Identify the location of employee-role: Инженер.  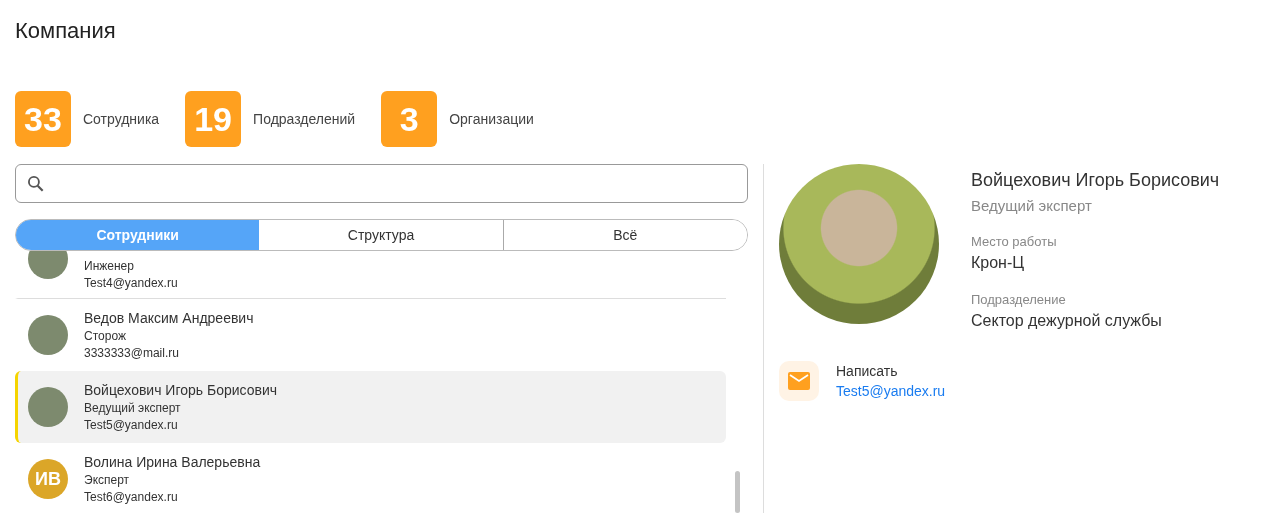
(109, 266).